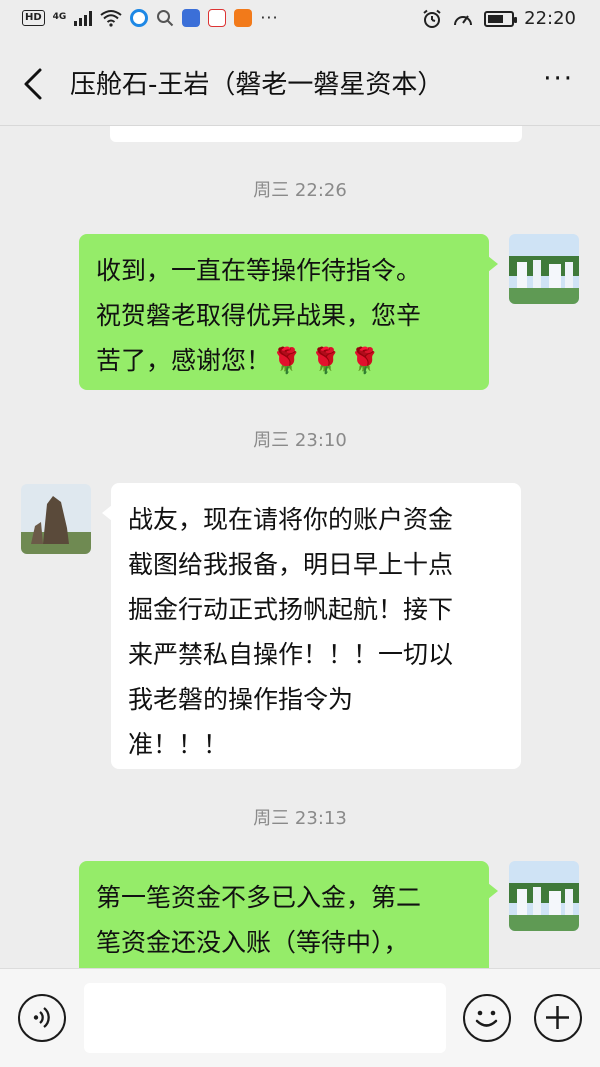  Describe the element at coordinates (184, 360) in the screenshot. I see `message-line: 苦了，感谢您！` at that location.